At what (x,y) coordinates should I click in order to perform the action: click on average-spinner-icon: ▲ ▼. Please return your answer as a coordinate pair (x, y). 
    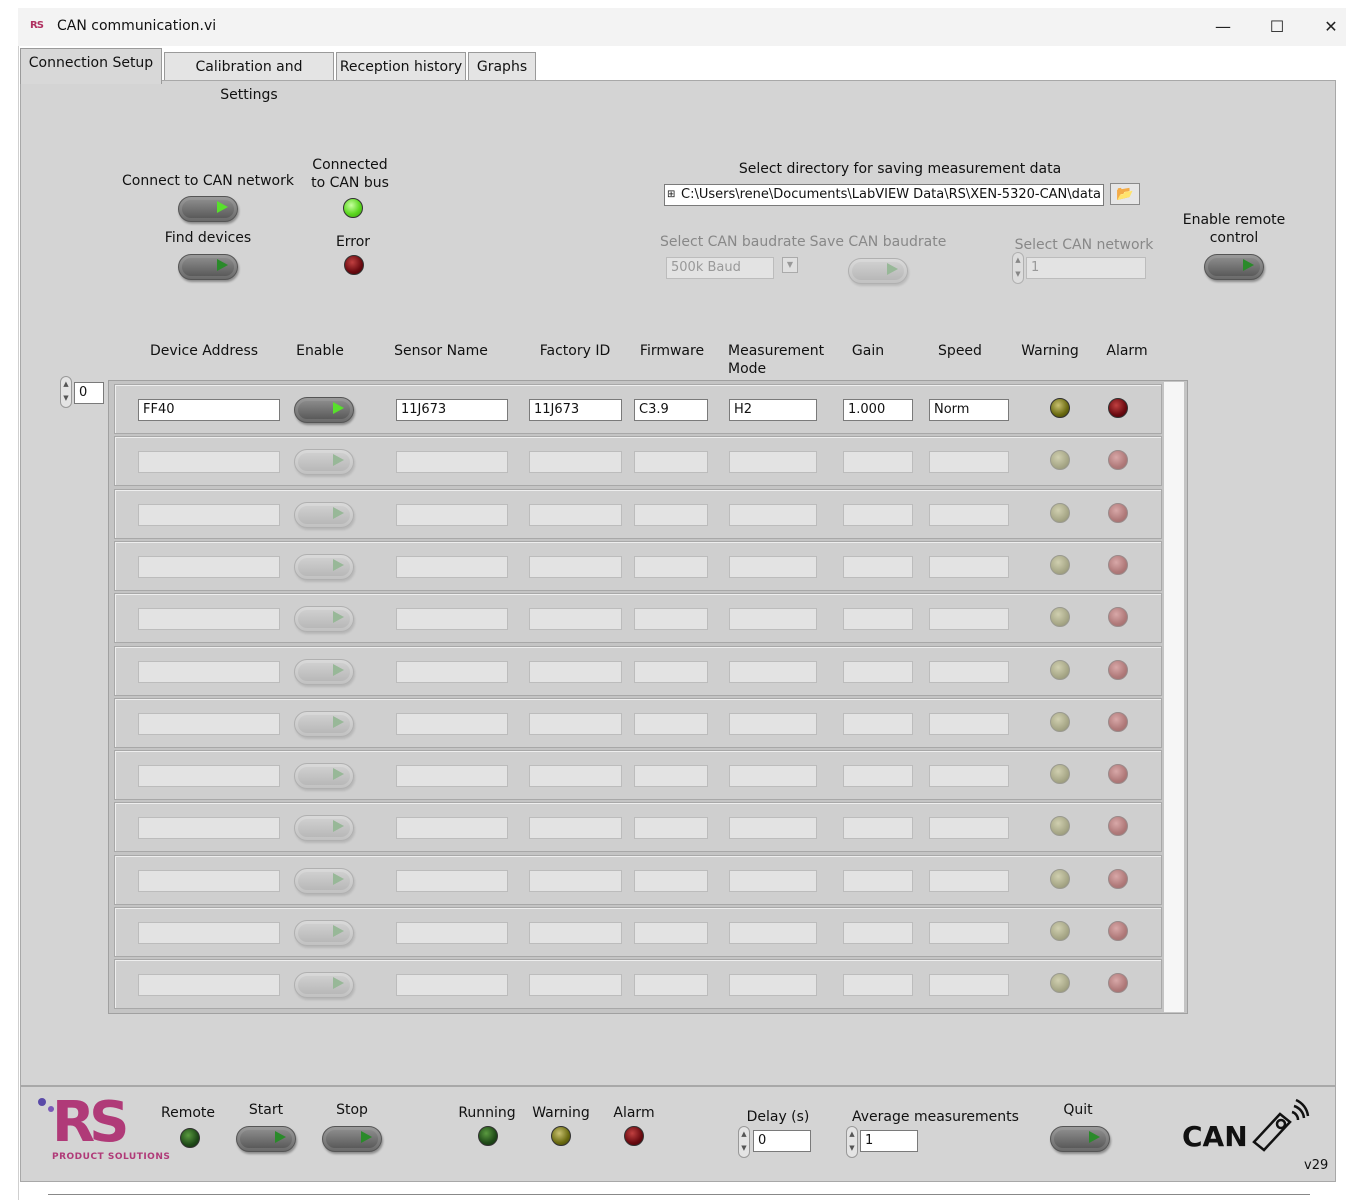
    Looking at the image, I should click on (852, 1142).